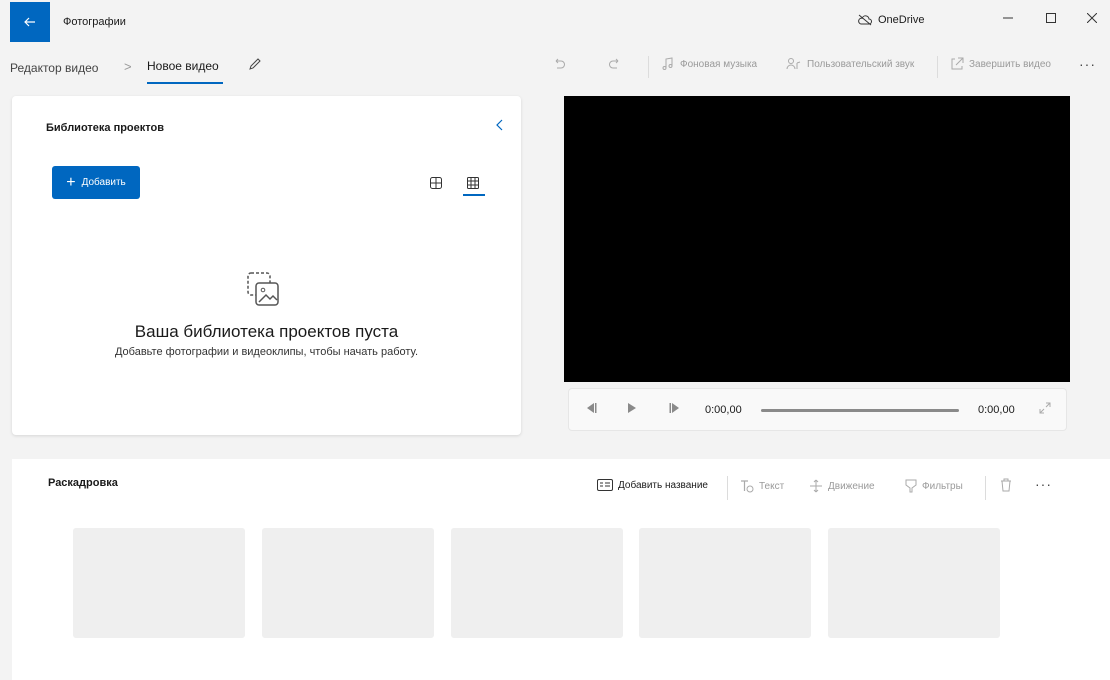 The image size is (1110, 680). I want to click on play-icon, so click(632, 408).